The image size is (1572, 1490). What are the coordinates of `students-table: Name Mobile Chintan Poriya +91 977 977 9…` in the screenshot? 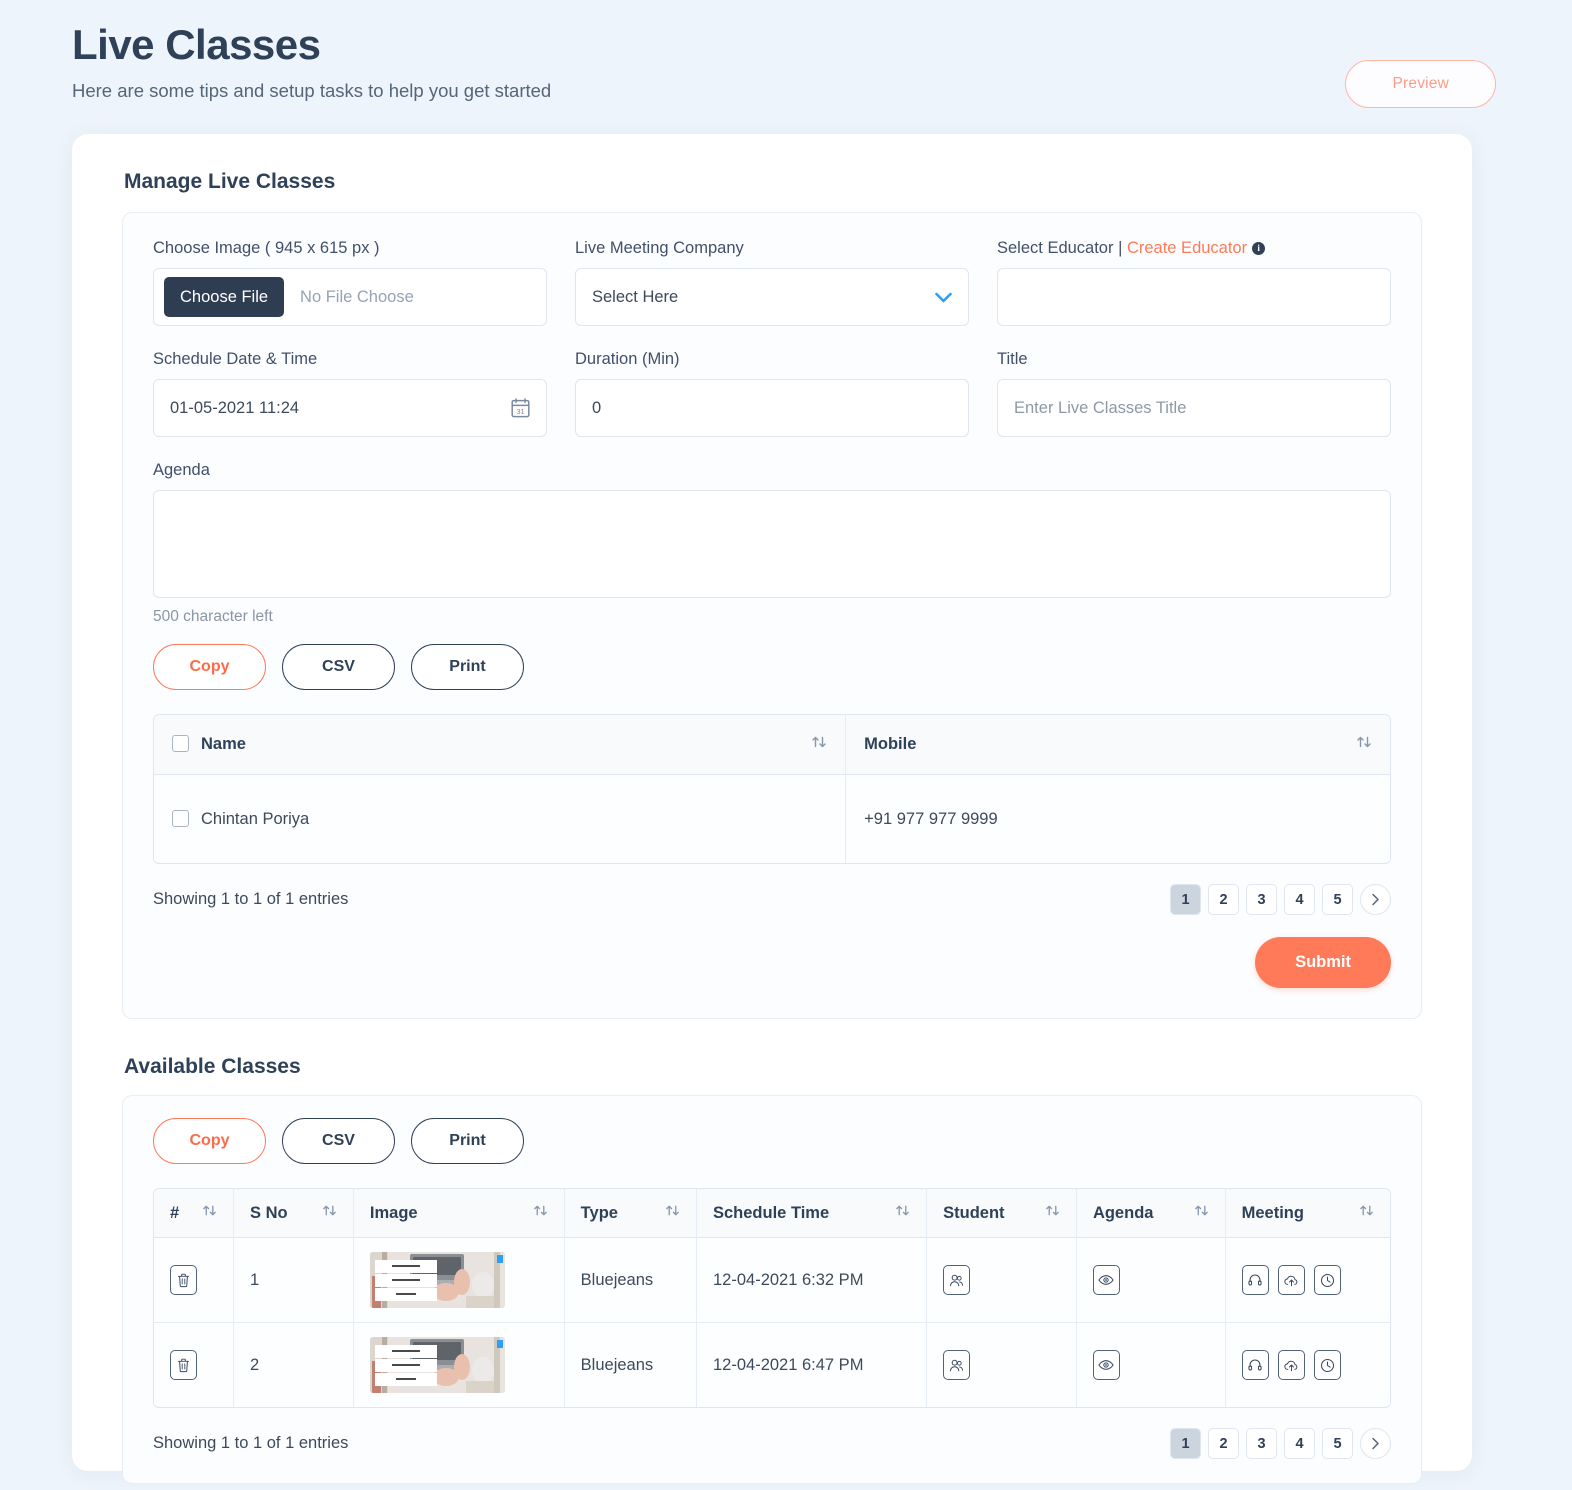 It's located at (772, 789).